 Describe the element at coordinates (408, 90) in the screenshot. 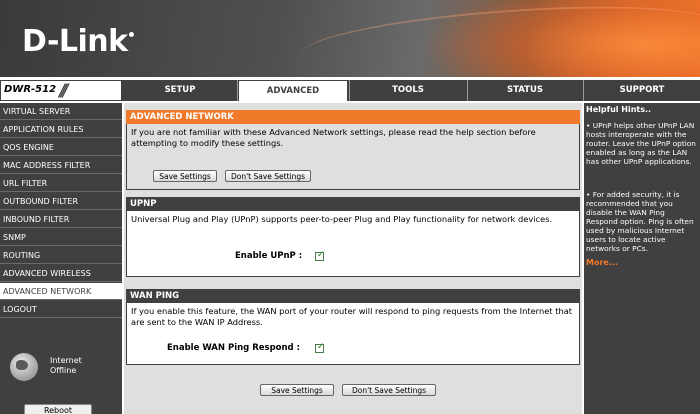

I see `tab-tools: TOOLS` at that location.